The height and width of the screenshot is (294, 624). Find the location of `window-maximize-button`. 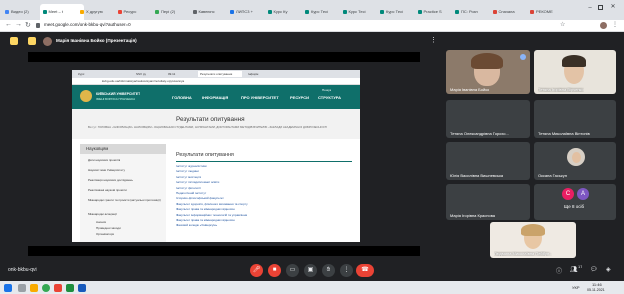

window-maximize-button is located at coordinates (600, 7).